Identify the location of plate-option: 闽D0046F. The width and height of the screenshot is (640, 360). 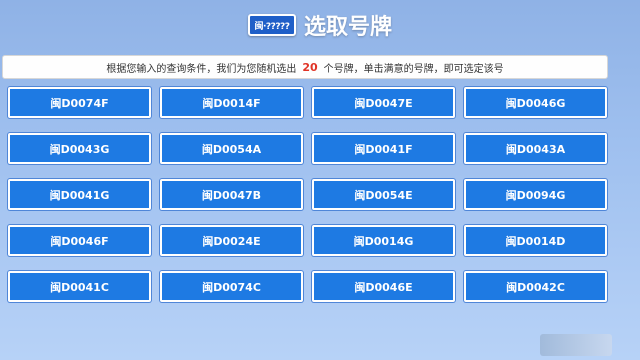
(79, 240).